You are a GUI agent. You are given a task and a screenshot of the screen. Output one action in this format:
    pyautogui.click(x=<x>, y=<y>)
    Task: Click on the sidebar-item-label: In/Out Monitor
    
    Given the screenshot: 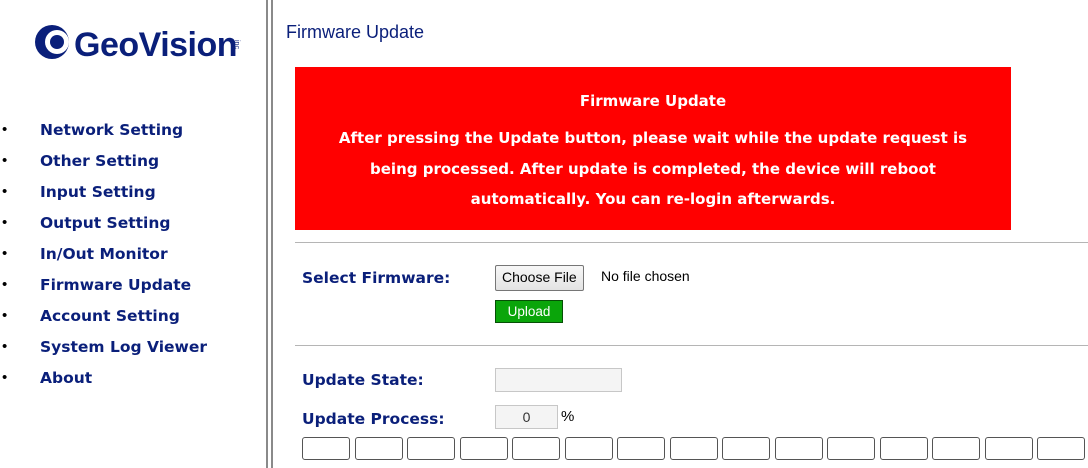 What is the action you would take?
    pyautogui.click(x=104, y=254)
    